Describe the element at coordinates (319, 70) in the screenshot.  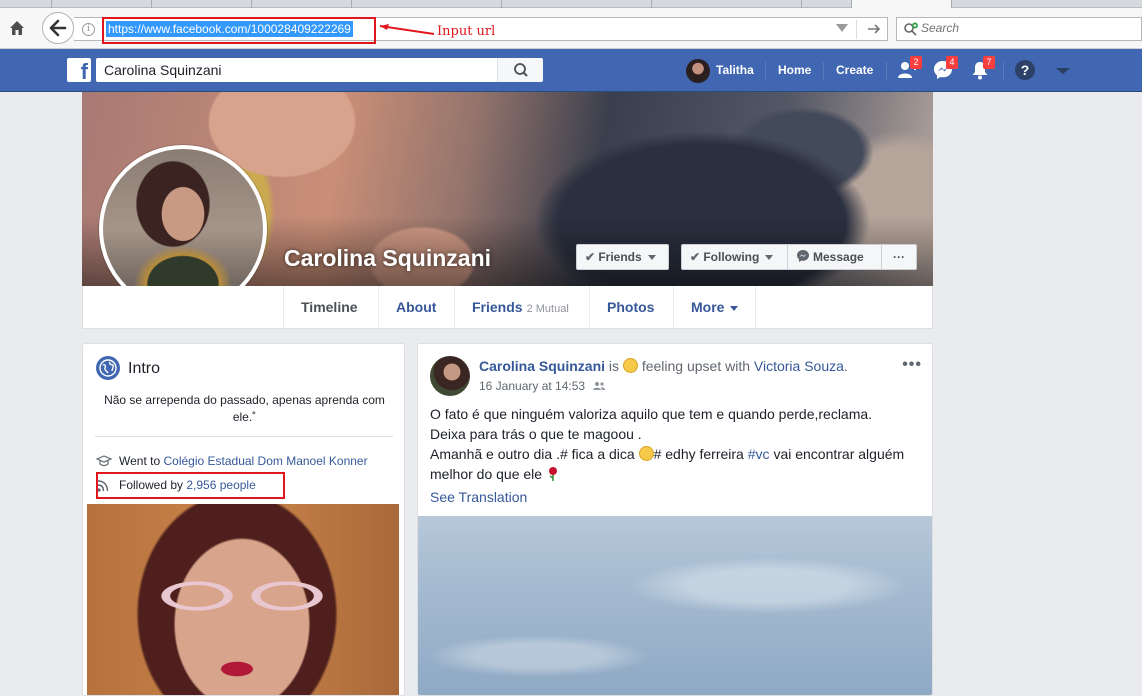
I see `facebook-search-field: Carolina Squinzani` at that location.